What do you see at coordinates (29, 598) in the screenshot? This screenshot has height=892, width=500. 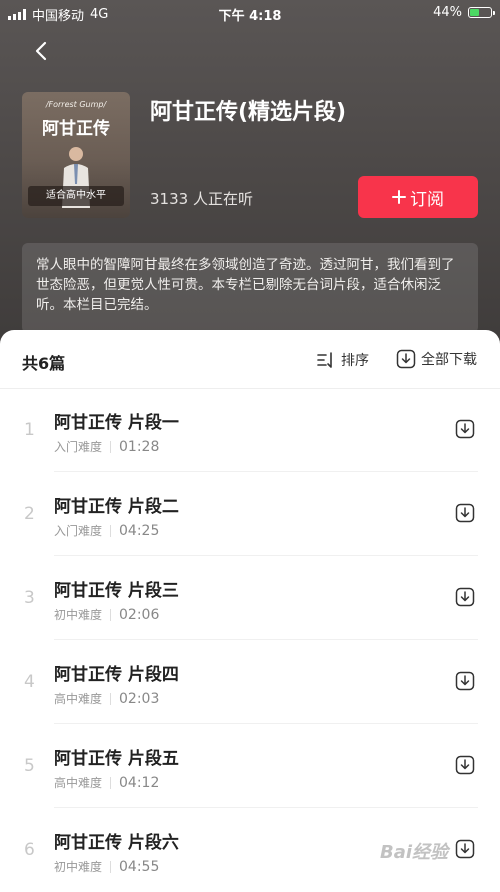 I see `episode-index: 3` at bounding box center [29, 598].